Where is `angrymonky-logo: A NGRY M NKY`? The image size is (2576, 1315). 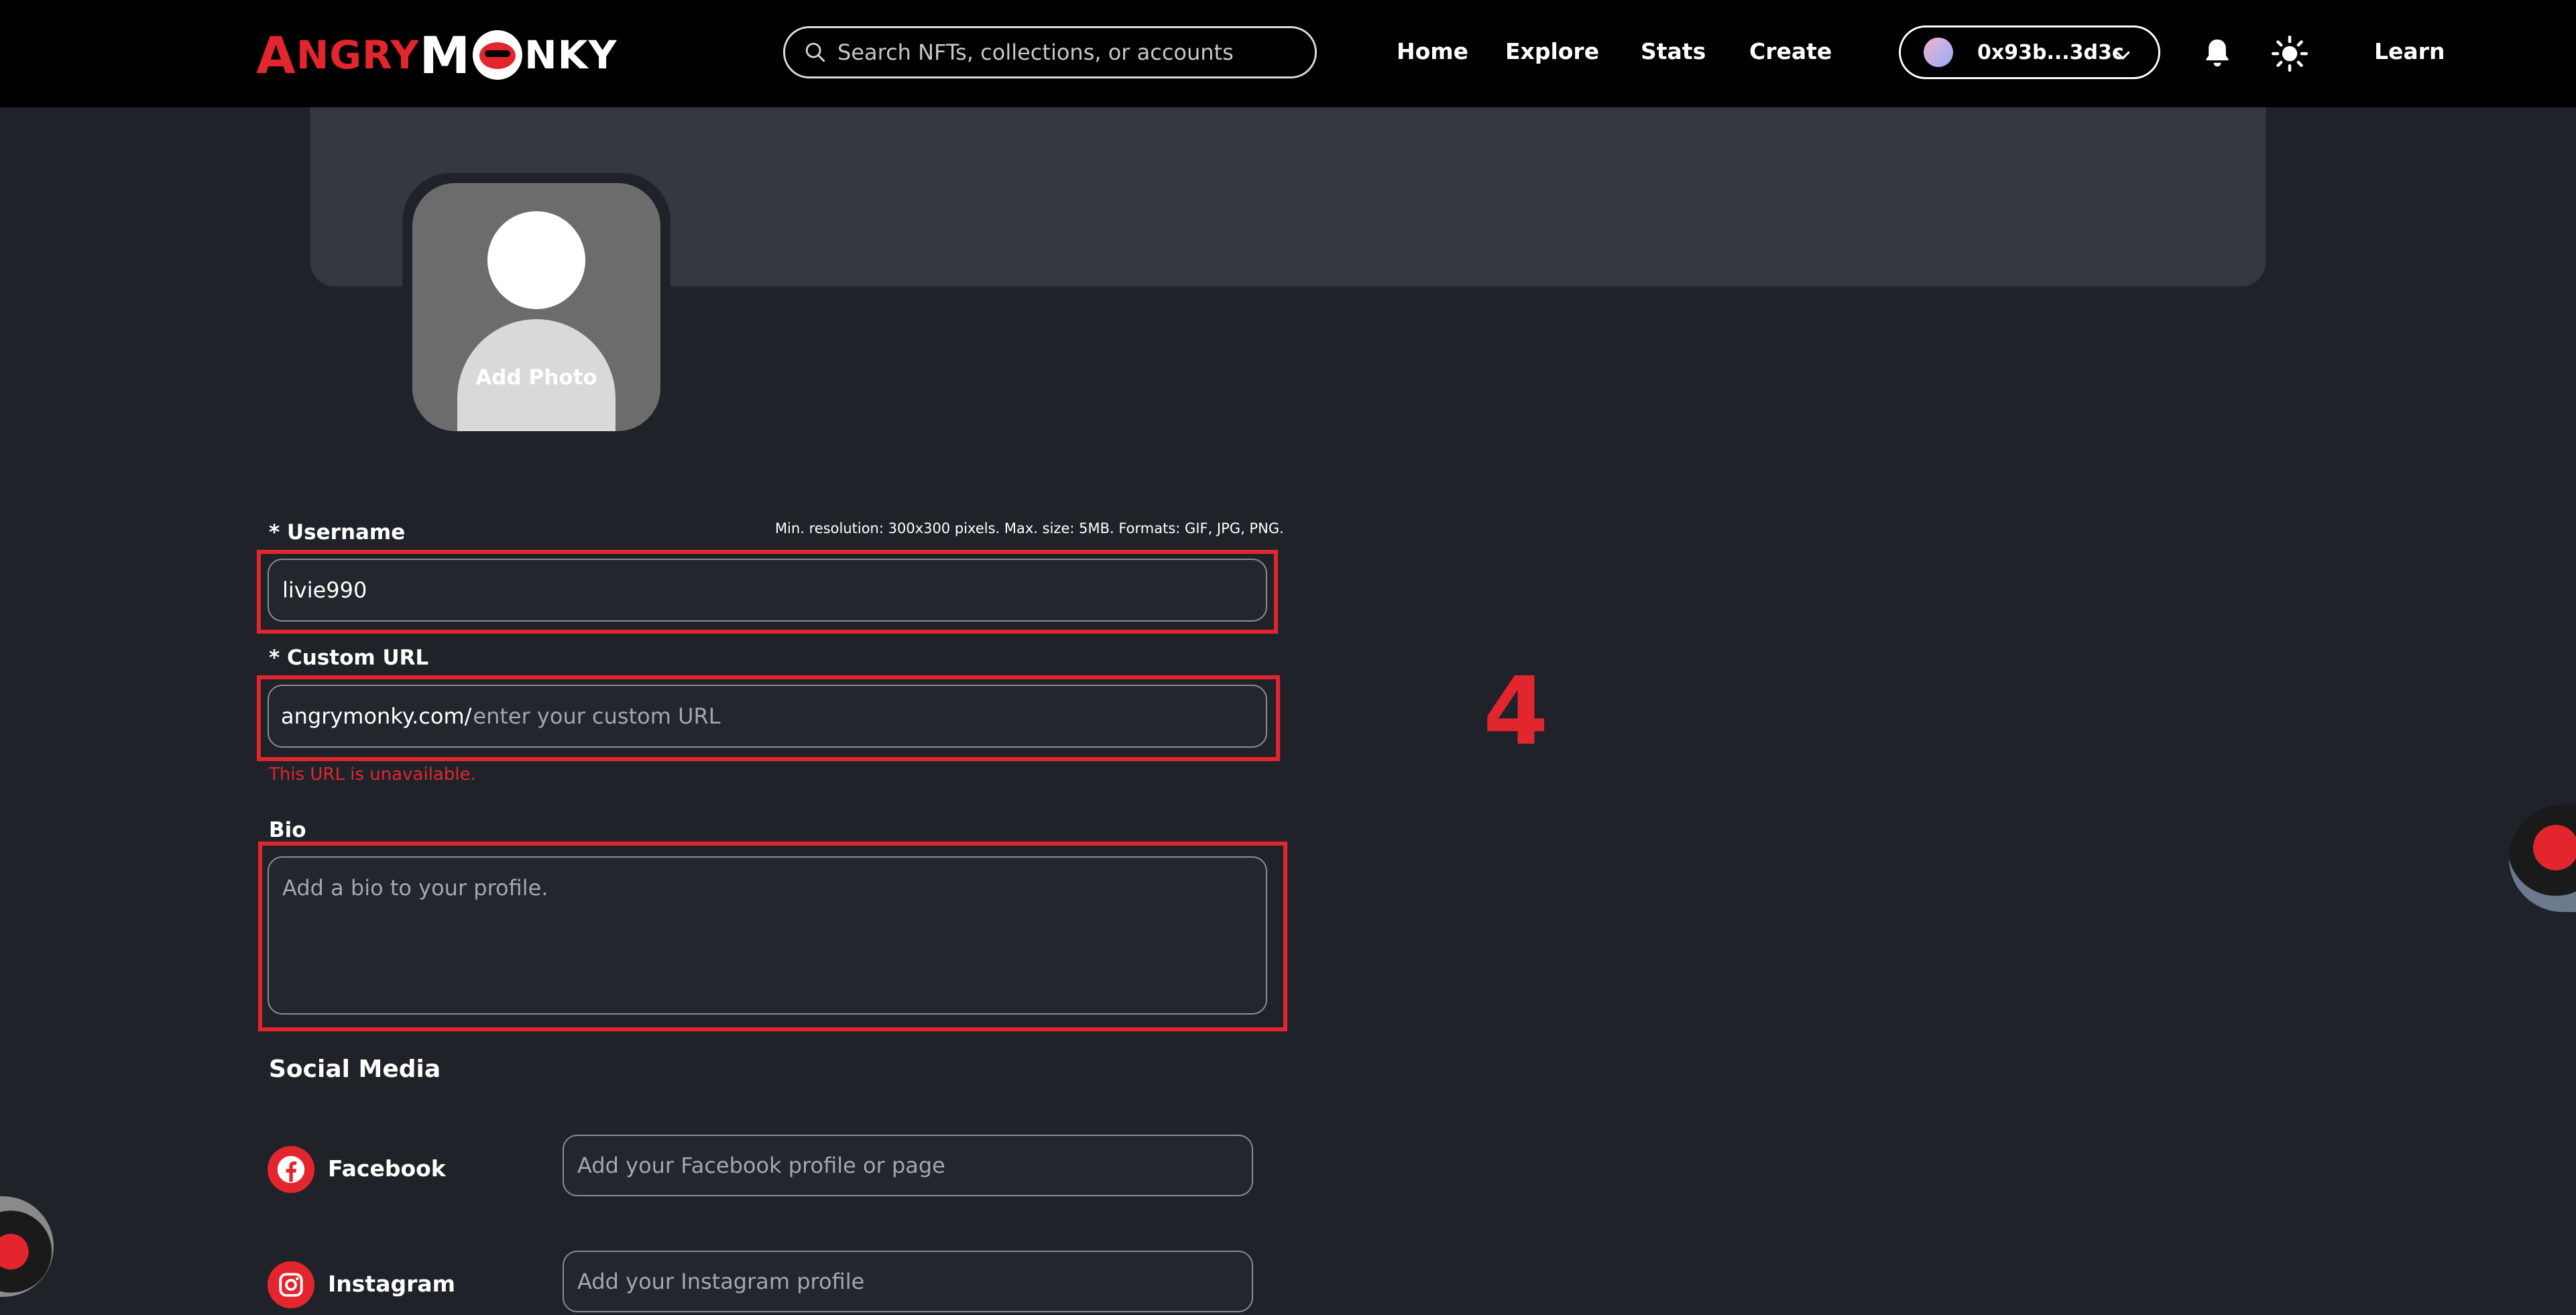
angrymonky-logo: A NGRY M NKY is located at coordinates (437, 55).